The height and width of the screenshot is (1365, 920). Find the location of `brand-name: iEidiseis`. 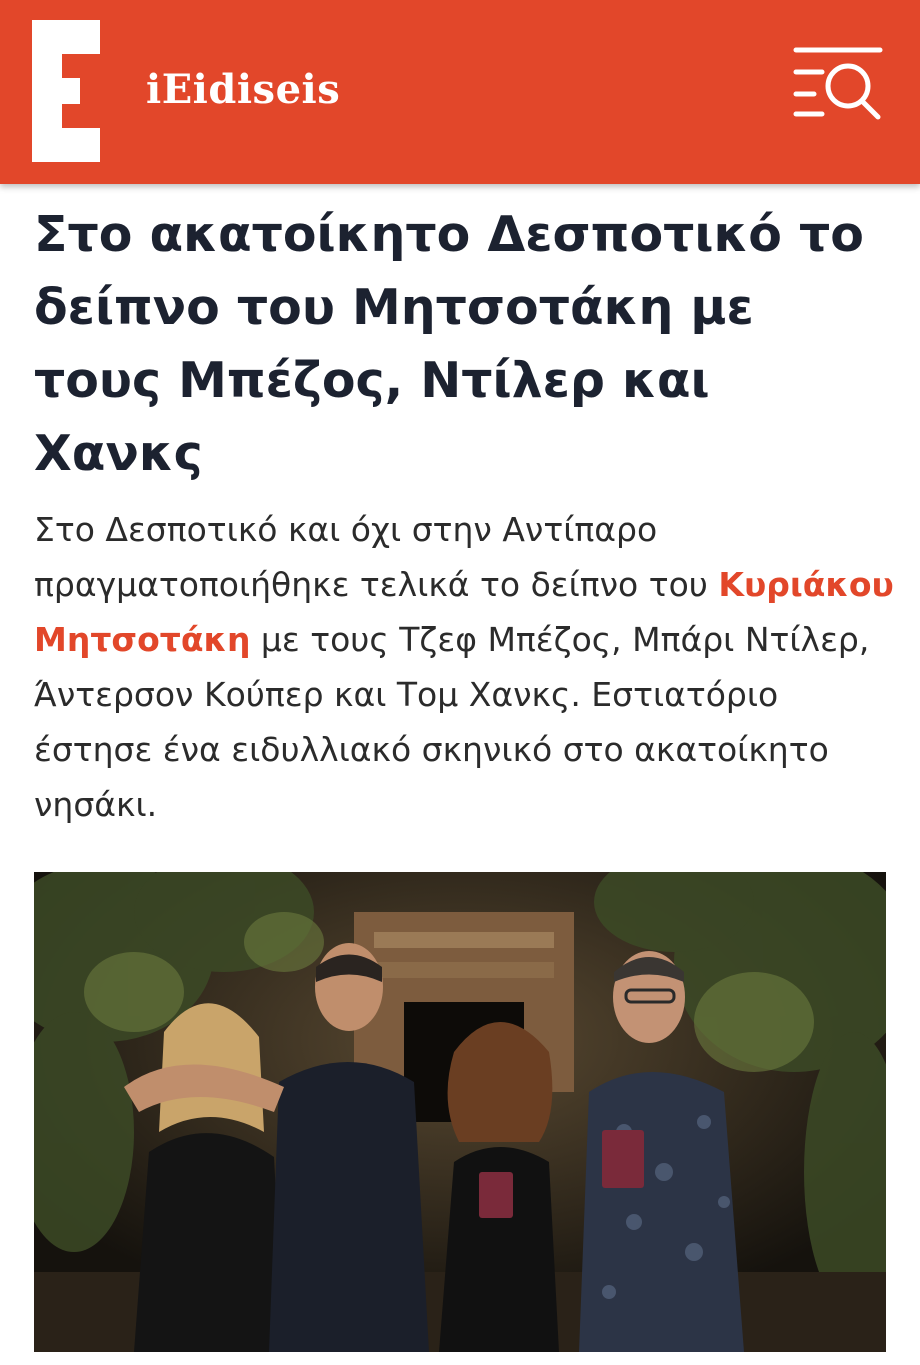

brand-name: iEidiseis is located at coordinates (243, 89).